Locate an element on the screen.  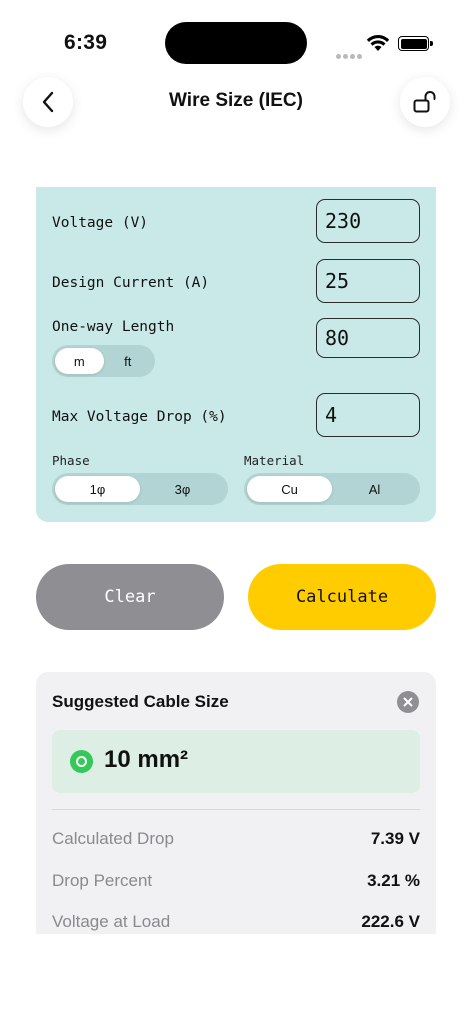
length-unit-segmented-control: m ft is located at coordinates (103, 361).